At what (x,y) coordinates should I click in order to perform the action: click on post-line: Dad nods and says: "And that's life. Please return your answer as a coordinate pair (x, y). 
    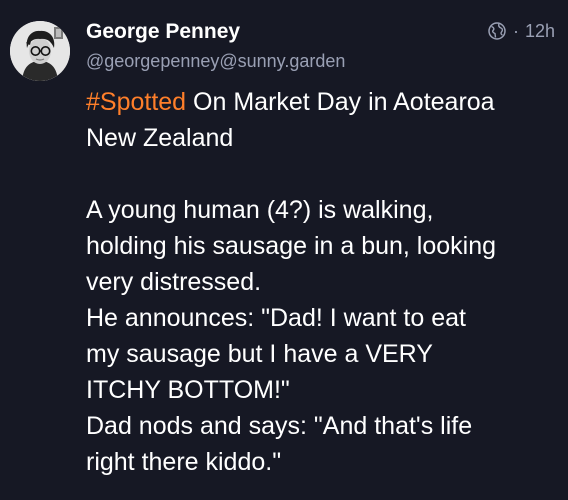
    Looking at the image, I should click on (279, 426).